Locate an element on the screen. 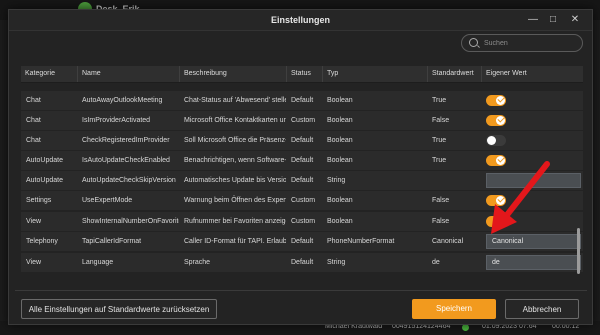 The height and width of the screenshot is (335, 600). search-box is located at coordinates (522, 43).